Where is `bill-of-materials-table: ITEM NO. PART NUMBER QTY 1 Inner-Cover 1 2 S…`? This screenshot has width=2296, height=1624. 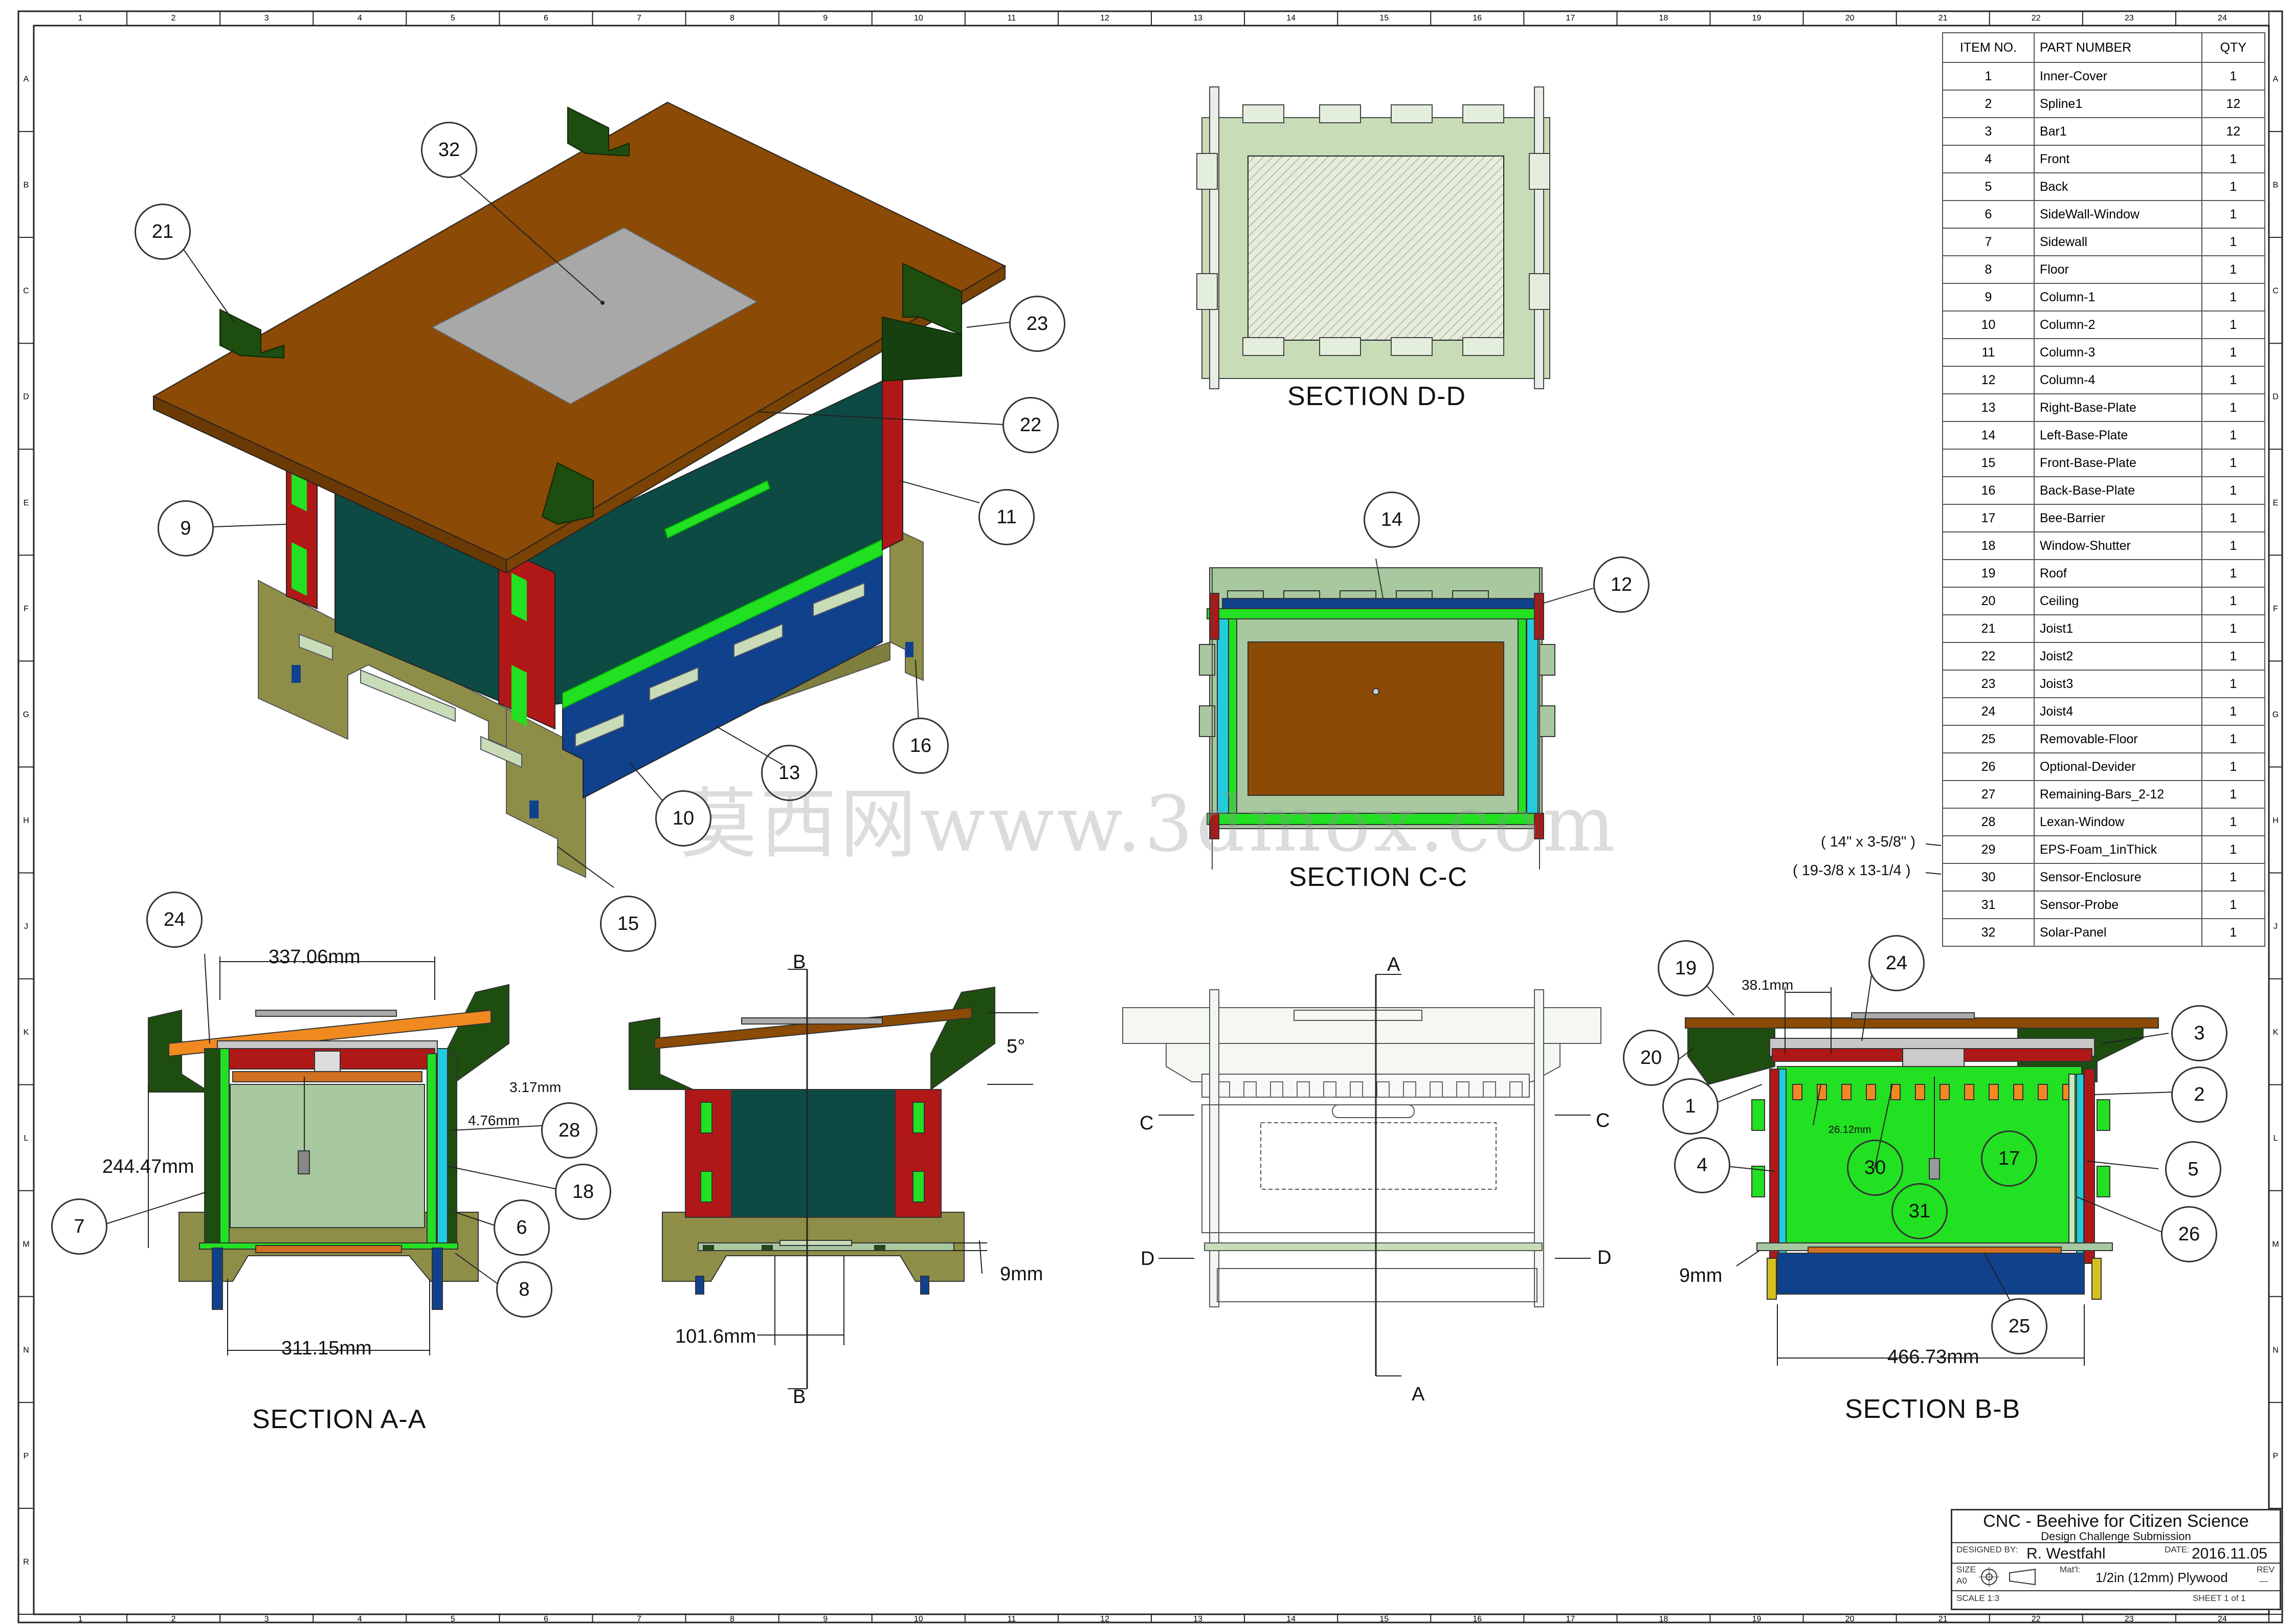
bill-of-materials-table: ITEM NO. PART NUMBER QTY 1 Inner-Cover 1 2 S… is located at coordinates (2104, 489).